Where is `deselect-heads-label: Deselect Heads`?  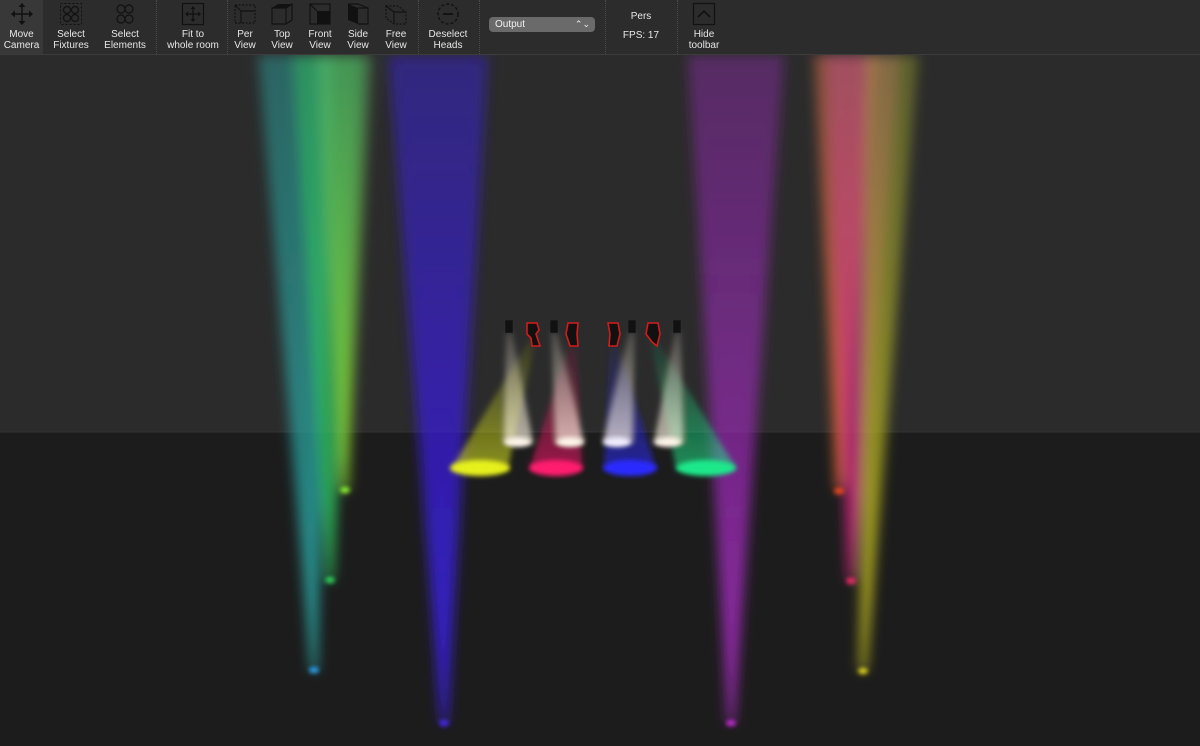 deselect-heads-label: Deselect Heads is located at coordinates (448, 40).